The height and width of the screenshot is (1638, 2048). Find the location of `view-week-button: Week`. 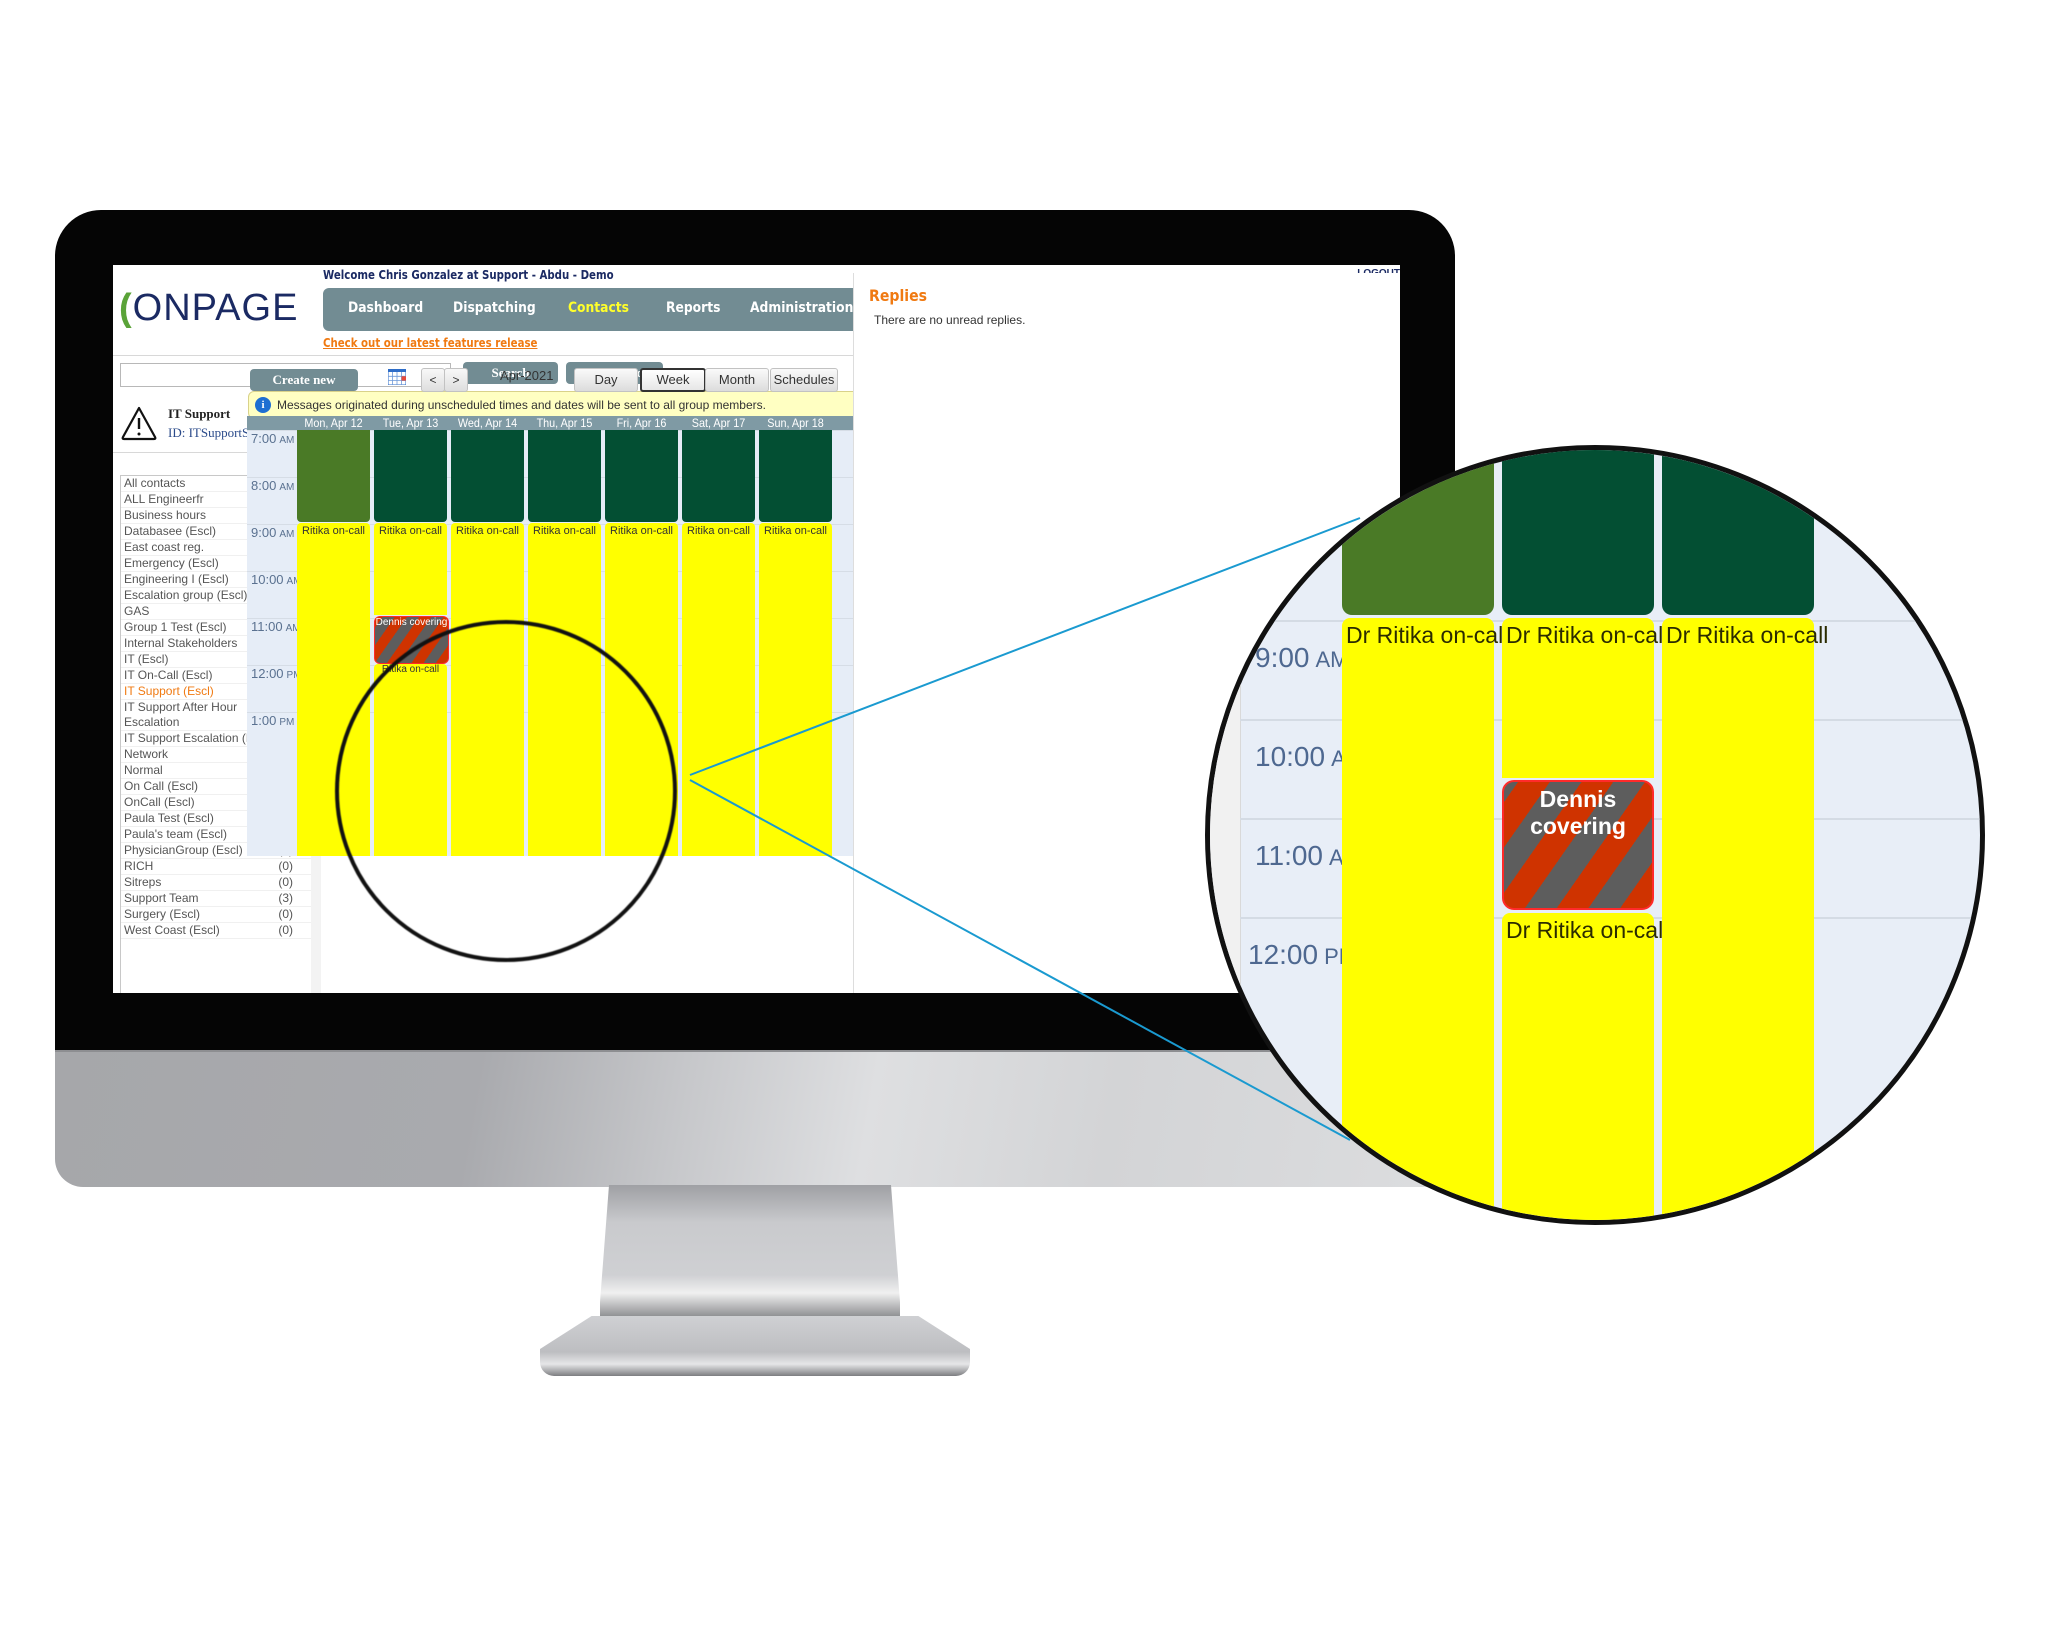

view-week-button: Week is located at coordinates (673, 380).